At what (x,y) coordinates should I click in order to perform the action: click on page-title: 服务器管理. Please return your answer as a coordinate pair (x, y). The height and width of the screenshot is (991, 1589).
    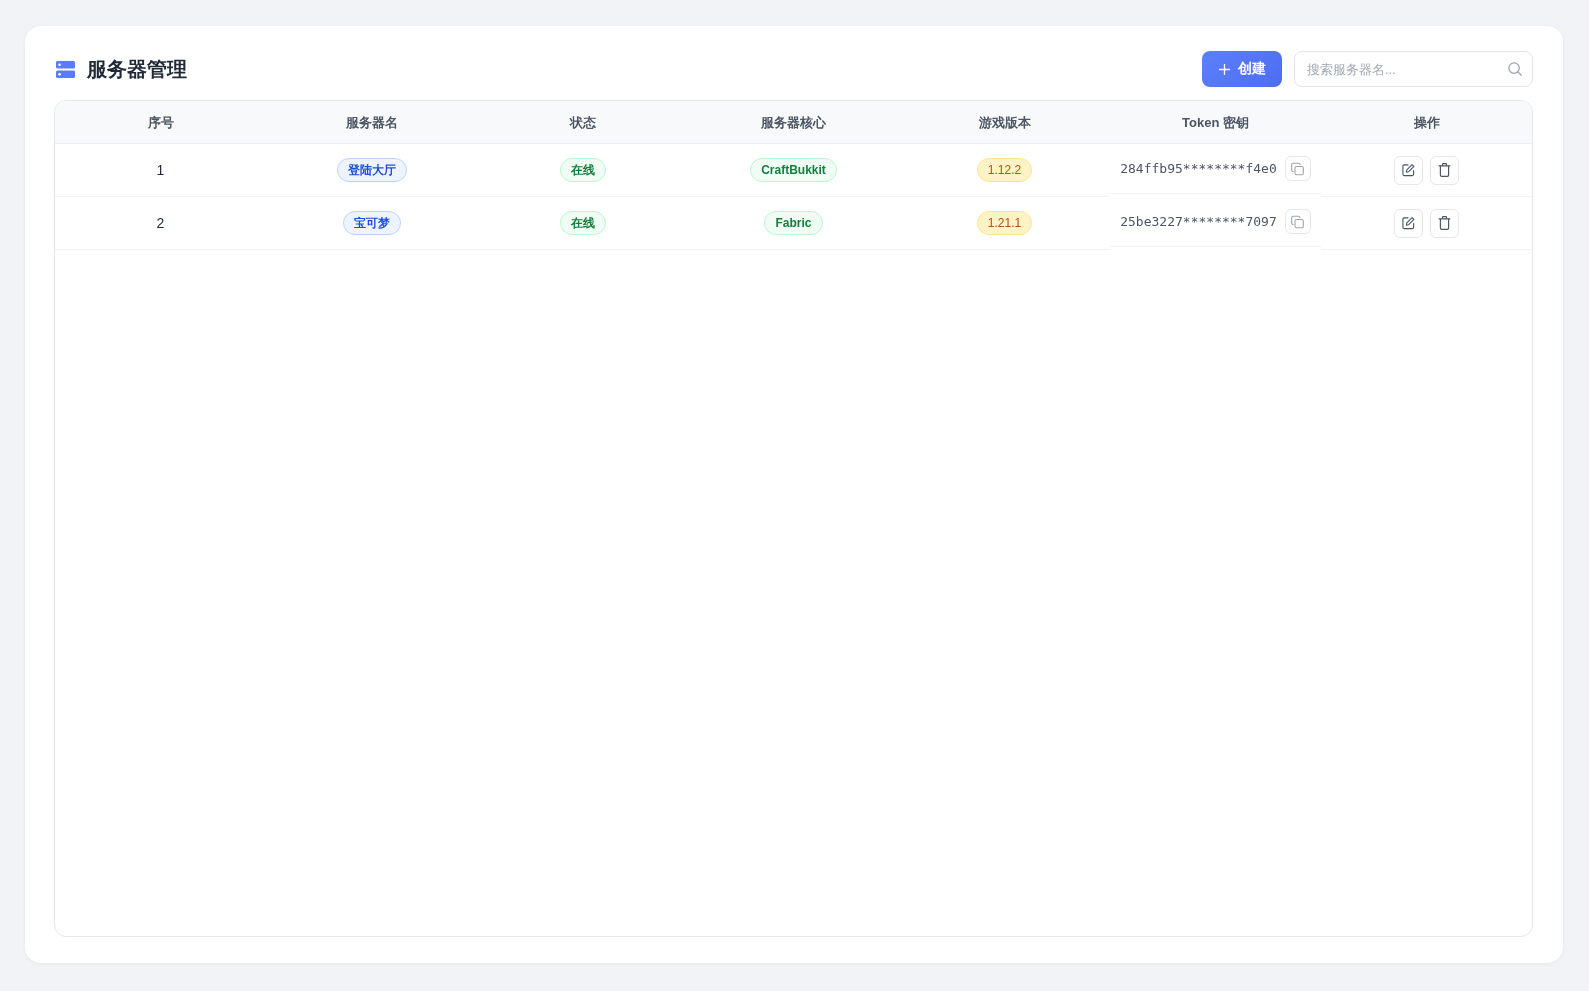
    Looking at the image, I should click on (137, 69).